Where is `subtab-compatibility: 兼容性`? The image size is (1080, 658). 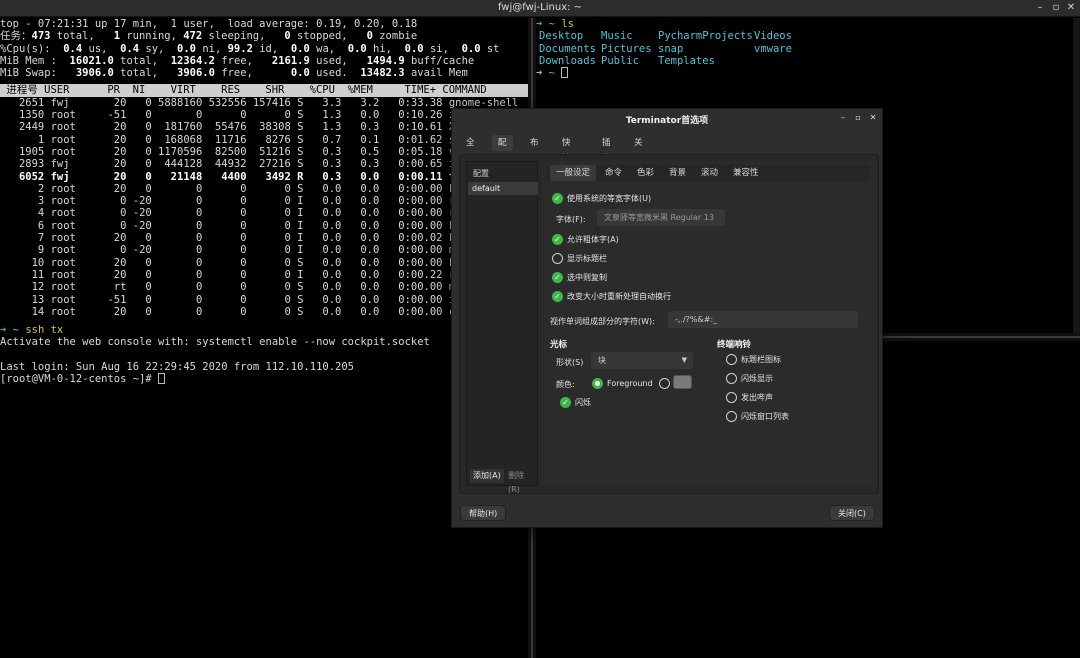
subtab-compatibility: 兼容性 is located at coordinates (746, 173).